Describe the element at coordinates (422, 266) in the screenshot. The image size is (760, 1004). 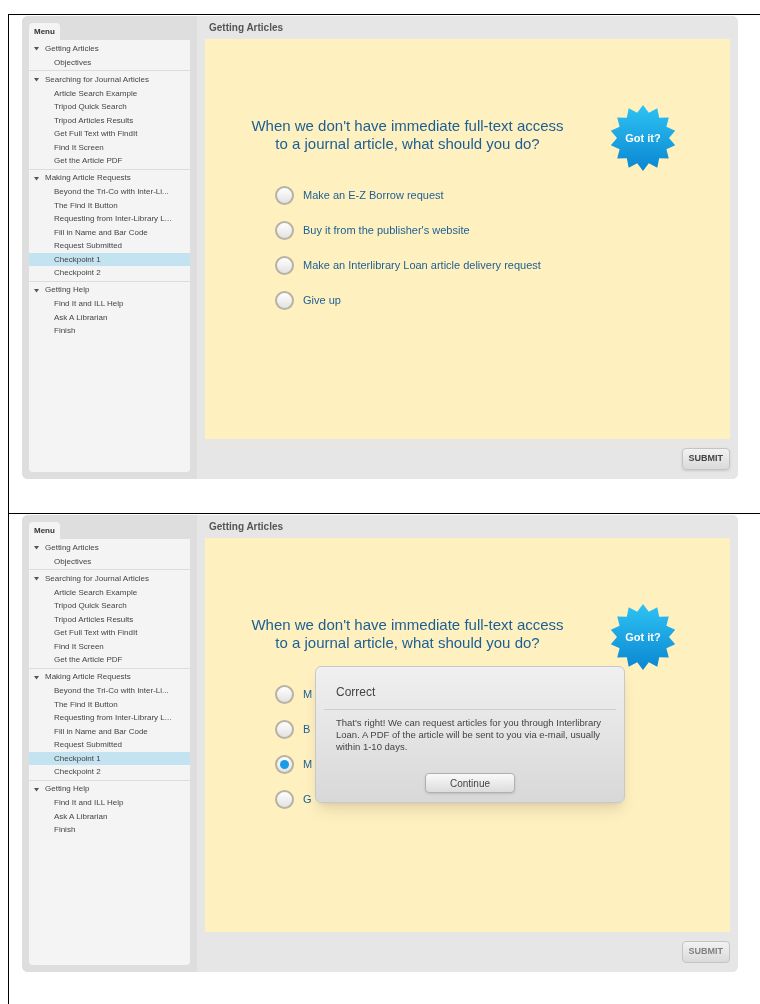
I see `option-label: Make an Interlibrary Loan article delivery request` at that location.